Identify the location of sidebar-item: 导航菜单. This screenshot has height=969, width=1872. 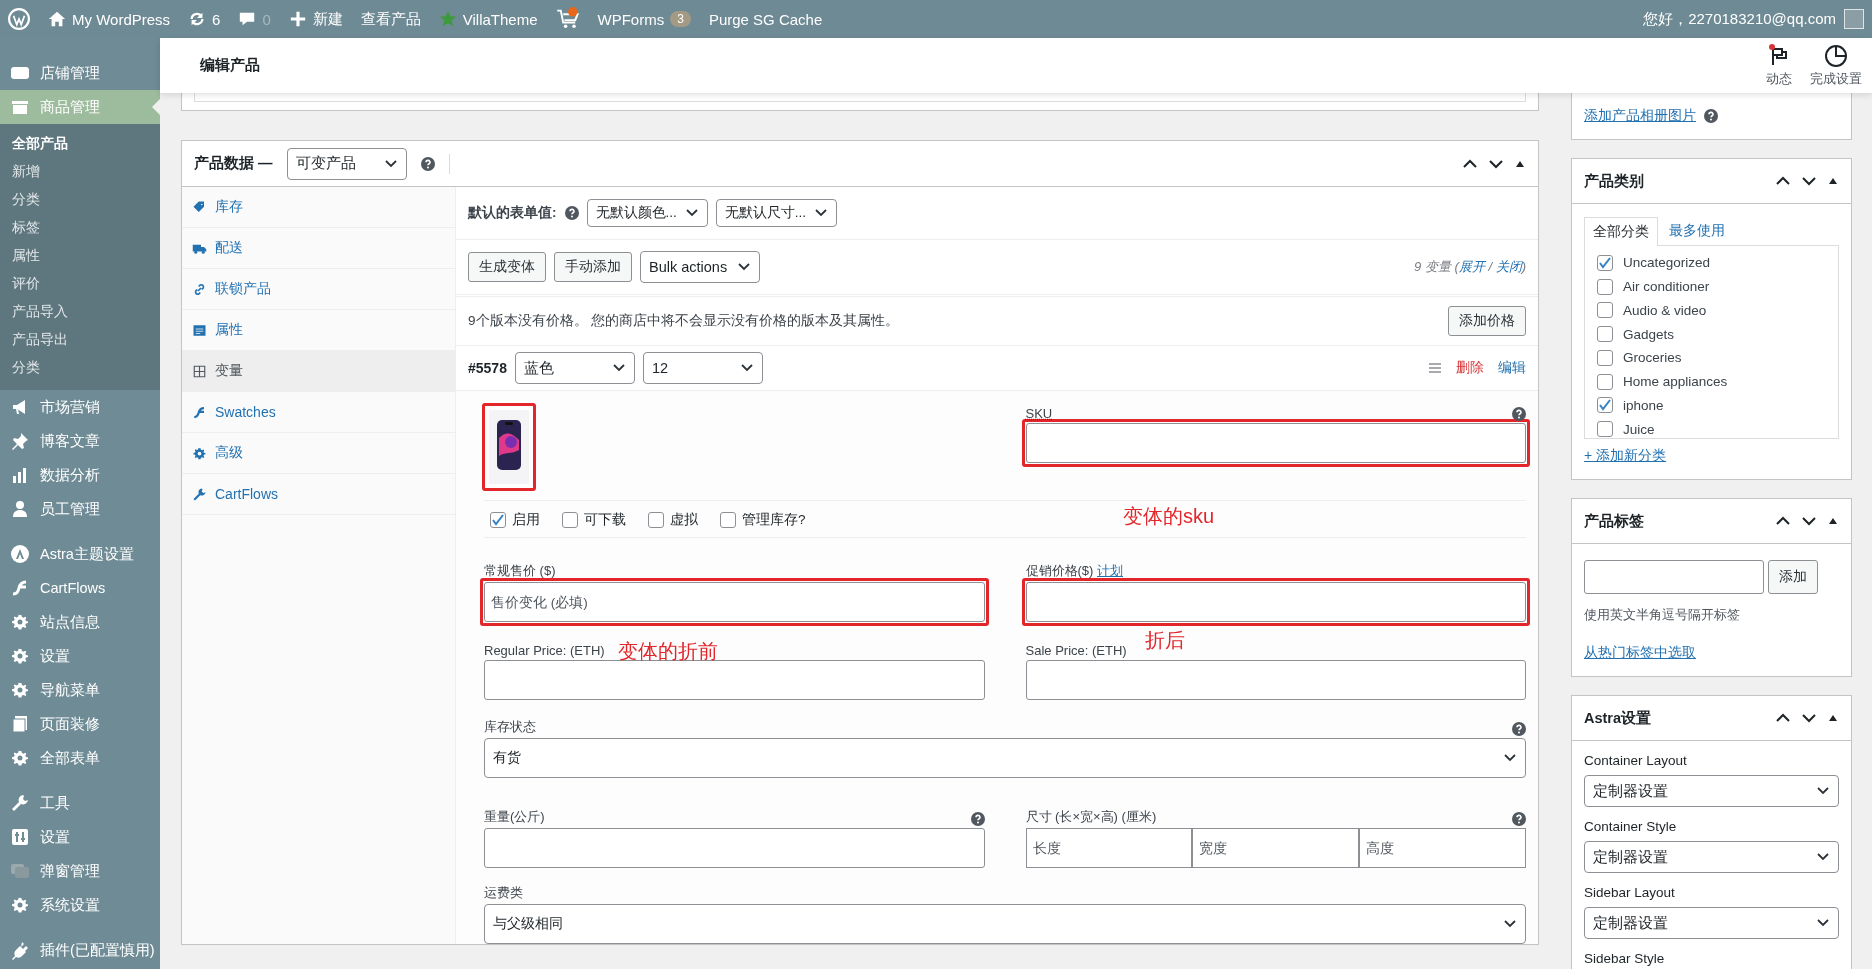
(80, 690).